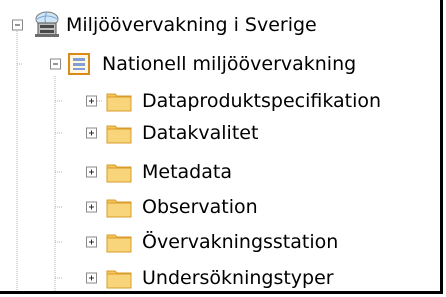  I want to click on tree-node-root: Miljöövervakning i Sverige, so click(220, 25).